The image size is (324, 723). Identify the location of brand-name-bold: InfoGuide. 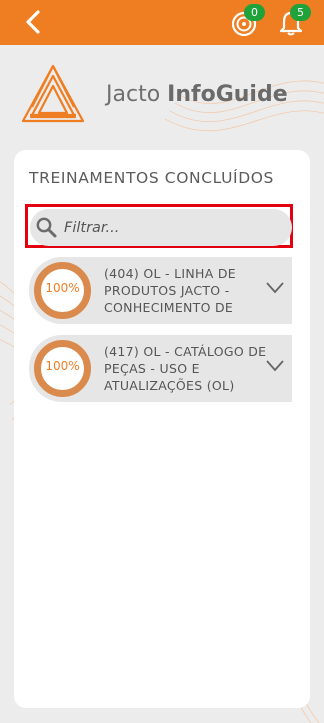
(227, 94).